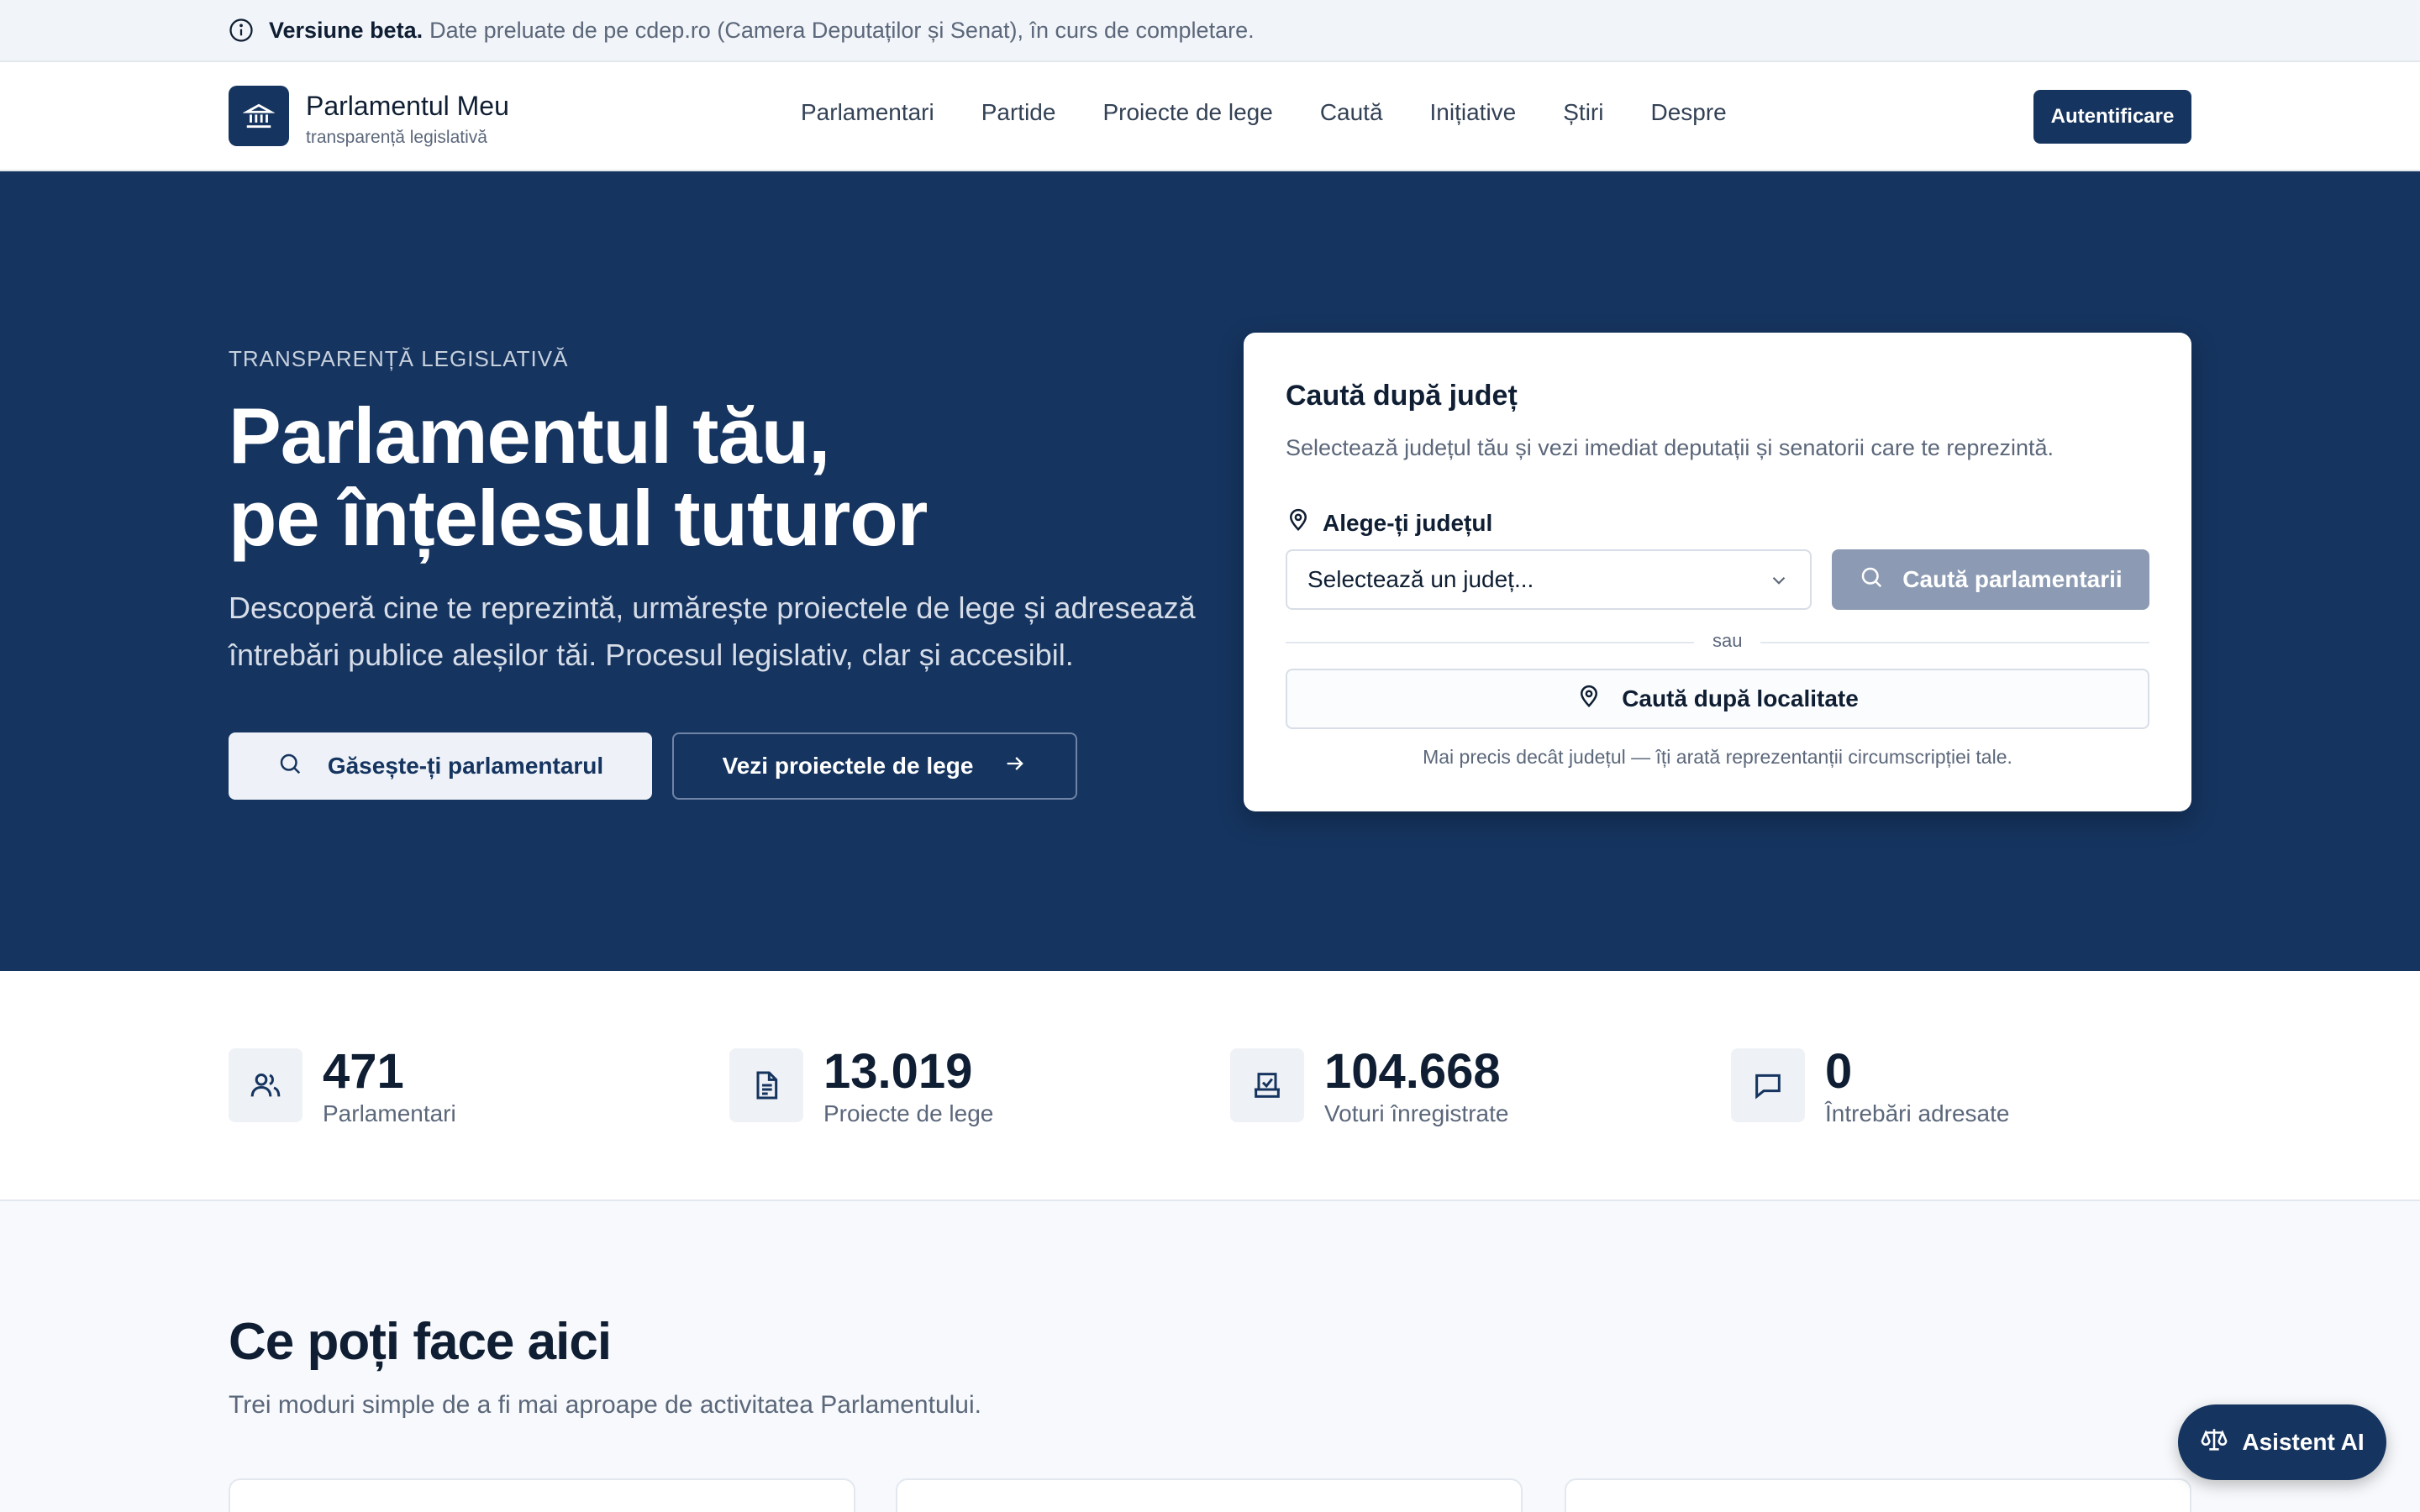 The height and width of the screenshot is (1512, 2420). What do you see at coordinates (1015, 766) in the screenshot?
I see `arrow-right-icon` at bounding box center [1015, 766].